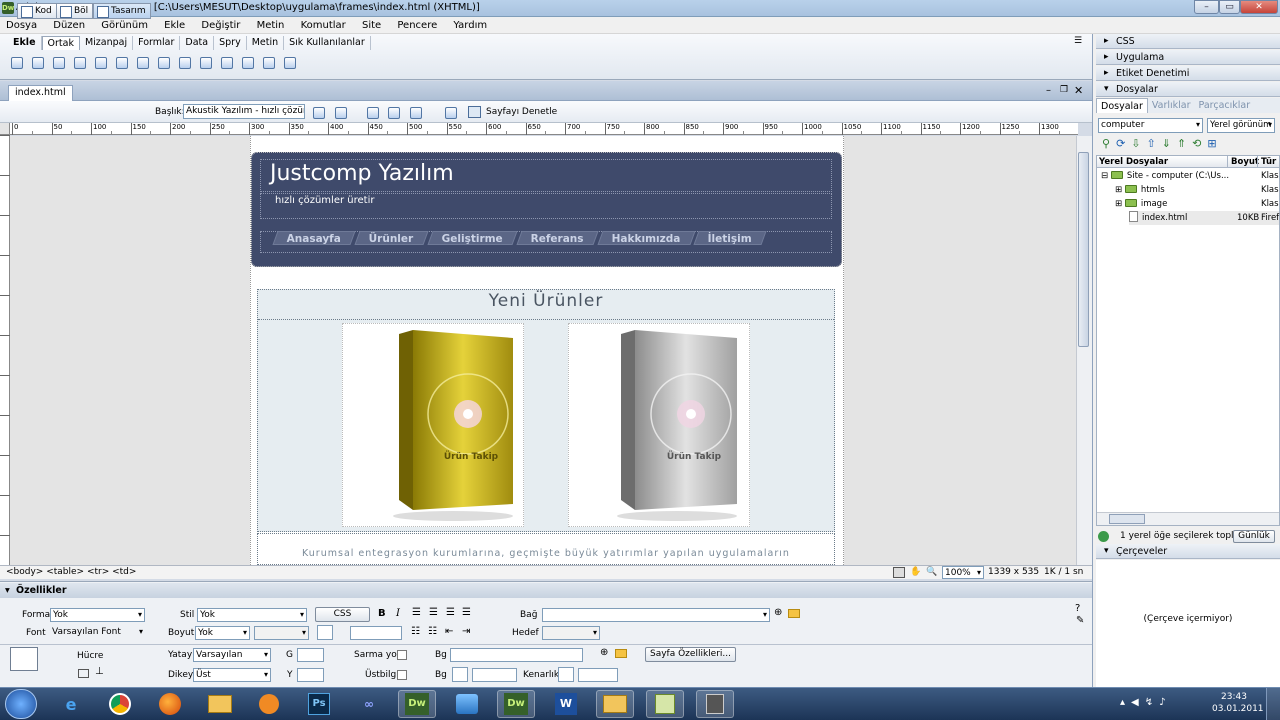 The image size is (1280, 720). Describe the element at coordinates (516, 655) in the screenshot. I see `bg-image-input` at that location.